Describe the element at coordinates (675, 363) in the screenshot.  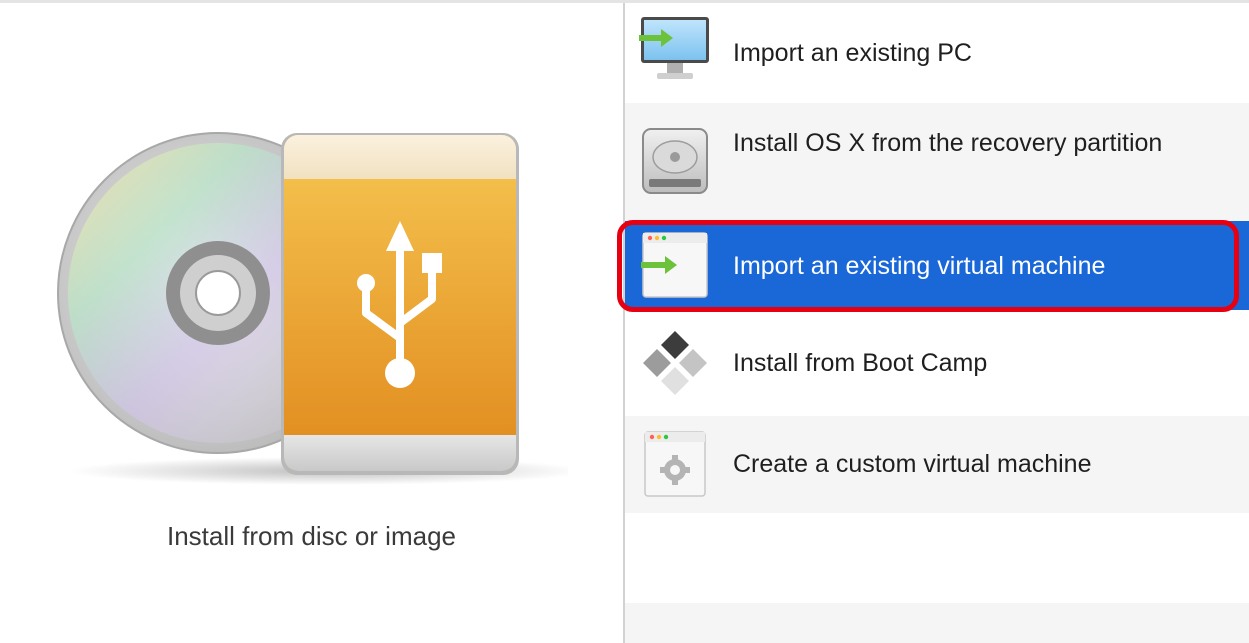
I see `boot-camp-icon` at that location.